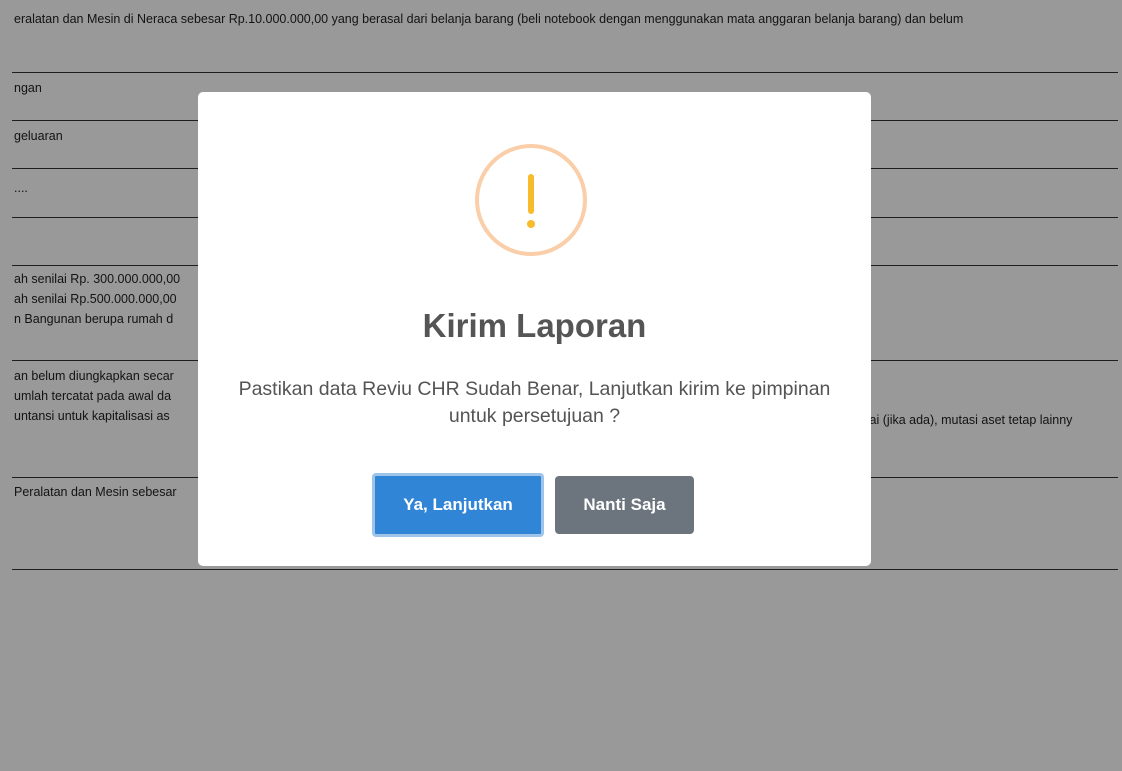 The width and height of the screenshot is (1122, 771). I want to click on confirm-button: Ya, Lanjutkan, so click(458, 505).